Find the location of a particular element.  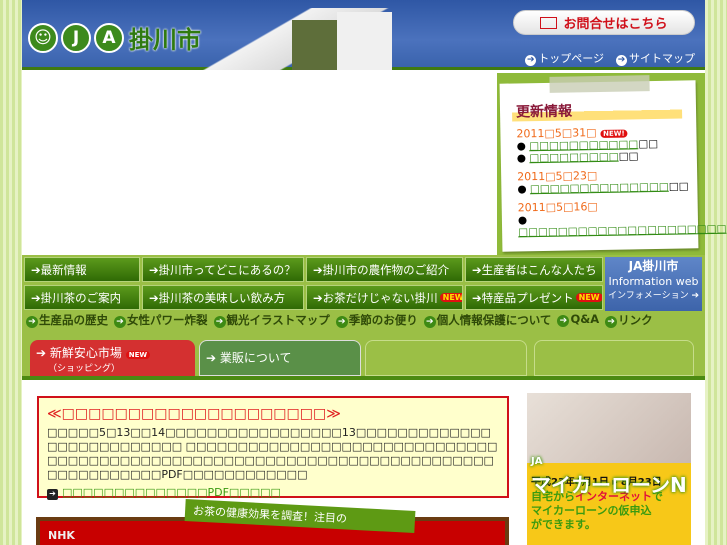

smile-icon: ☺ is located at coordinates (43, 37).